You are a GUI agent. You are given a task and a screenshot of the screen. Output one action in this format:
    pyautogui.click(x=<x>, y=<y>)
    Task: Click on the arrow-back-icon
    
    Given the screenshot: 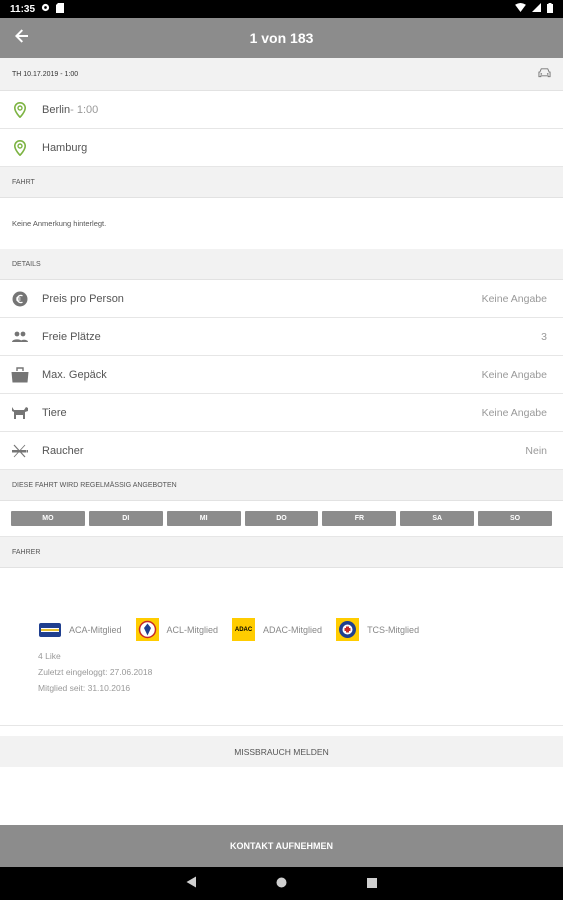 What is the action you would take?
    pyautogui.click(x=22, y=38)
    